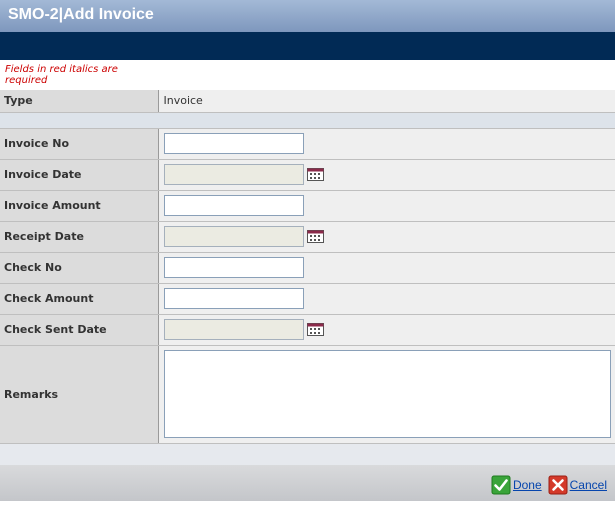 This screenshot has width=615, height=511. Describe the element at coordinates (75, 75) in the screenshot. I see `required-fields-note: Fields in red italics are required` at that location.